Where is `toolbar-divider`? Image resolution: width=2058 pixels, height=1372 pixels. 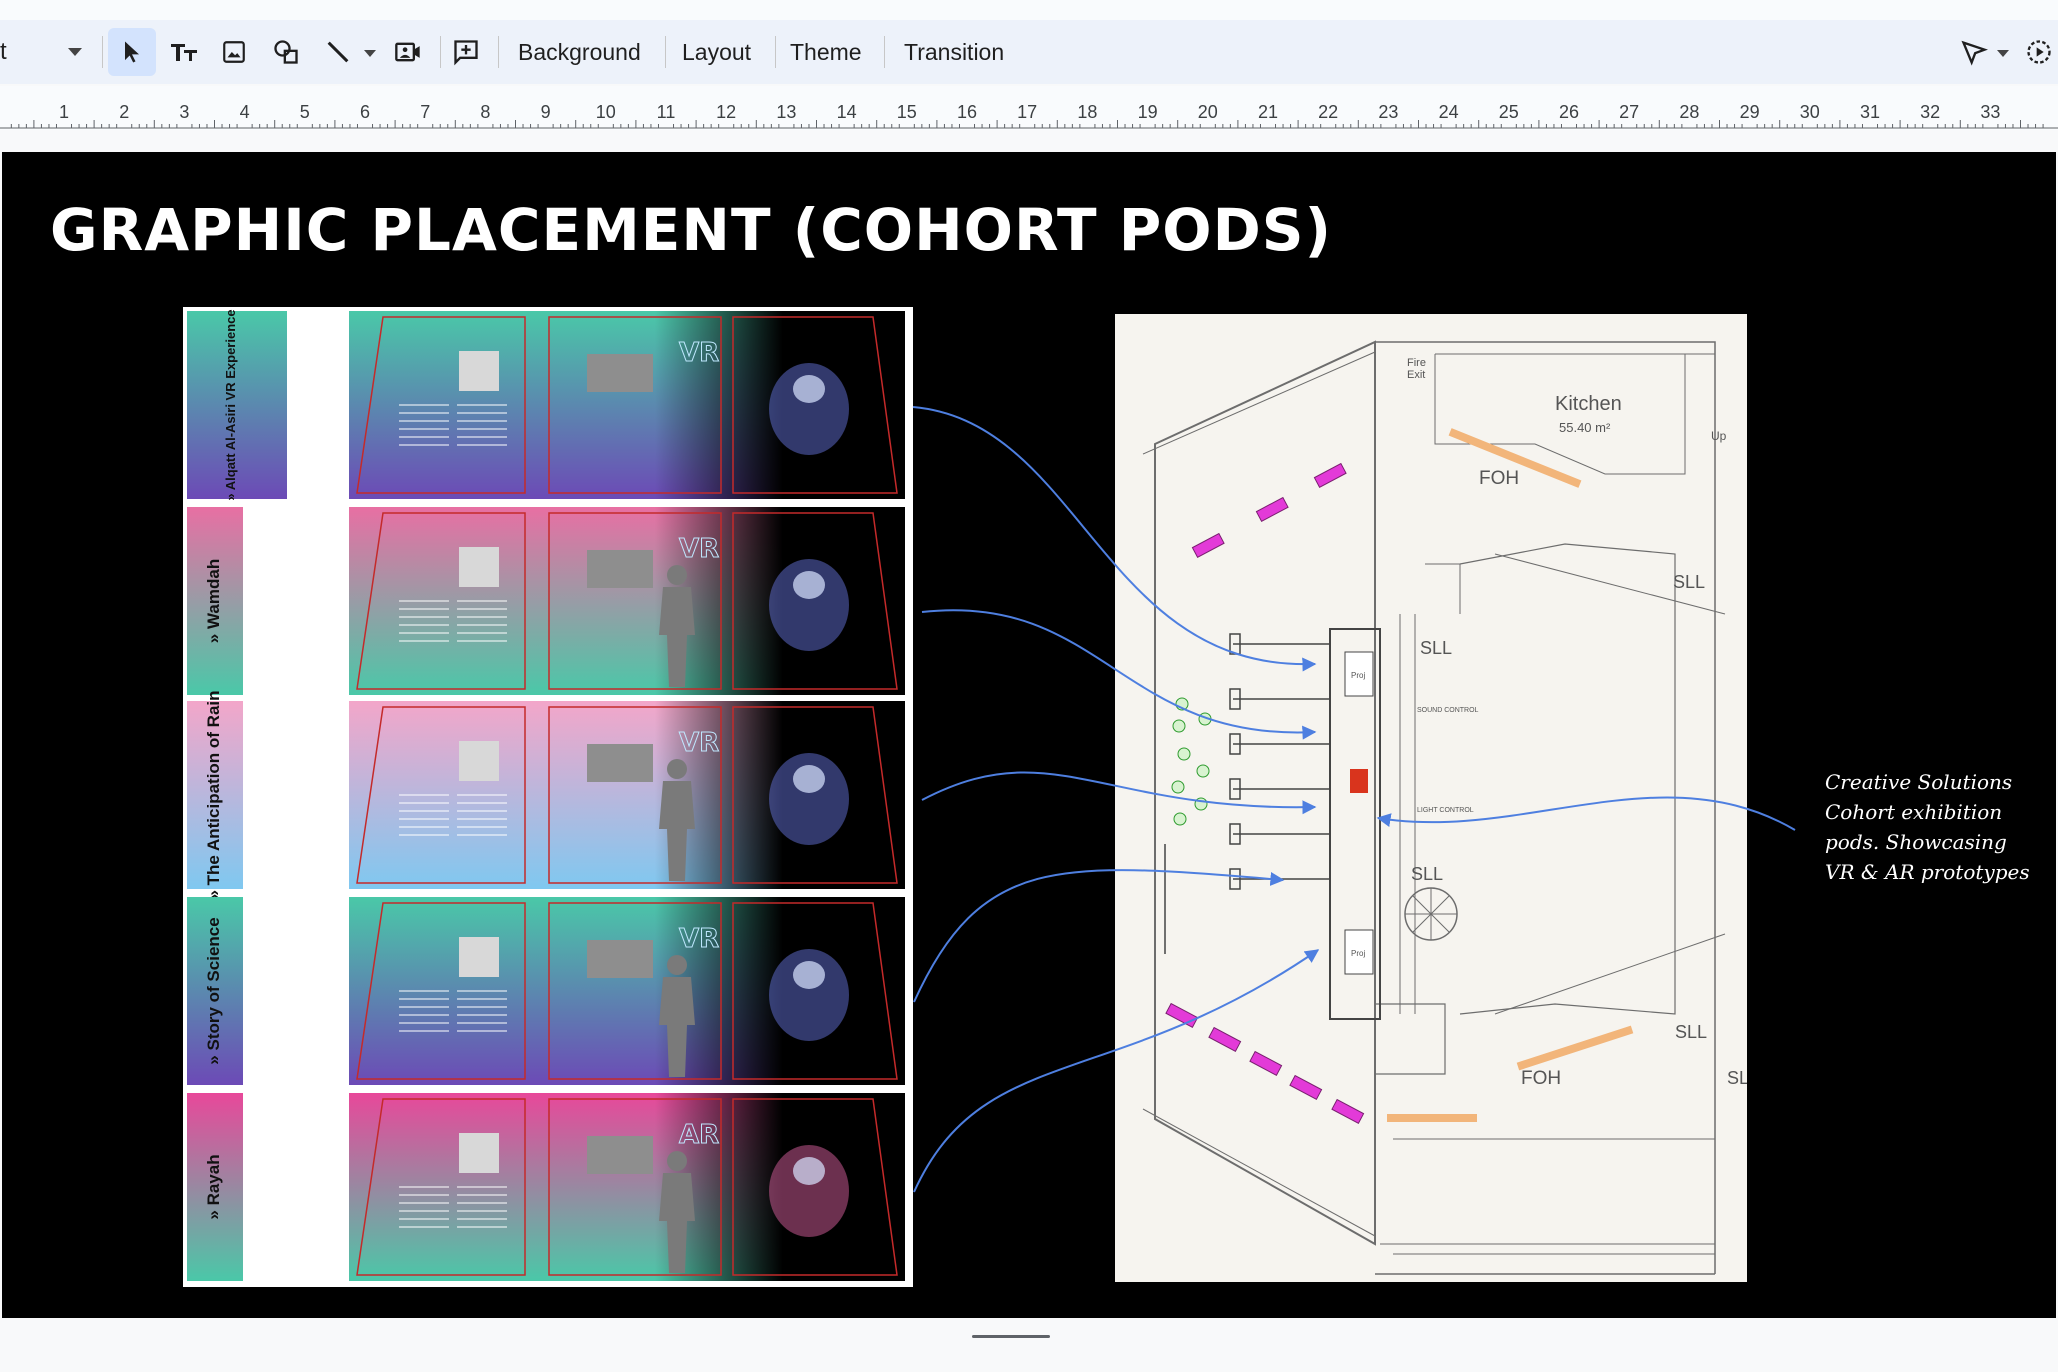 toolbar-divider is located at coordinates (884, 52).